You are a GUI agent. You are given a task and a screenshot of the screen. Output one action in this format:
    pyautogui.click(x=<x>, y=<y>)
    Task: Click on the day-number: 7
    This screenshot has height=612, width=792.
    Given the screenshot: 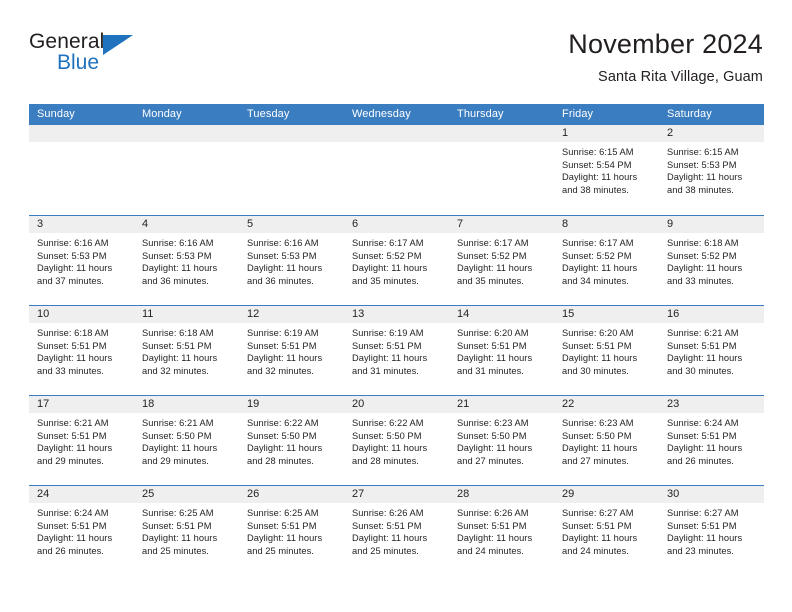 What is the action you would take?
    pyautogui.click(x=501, y=224)
    